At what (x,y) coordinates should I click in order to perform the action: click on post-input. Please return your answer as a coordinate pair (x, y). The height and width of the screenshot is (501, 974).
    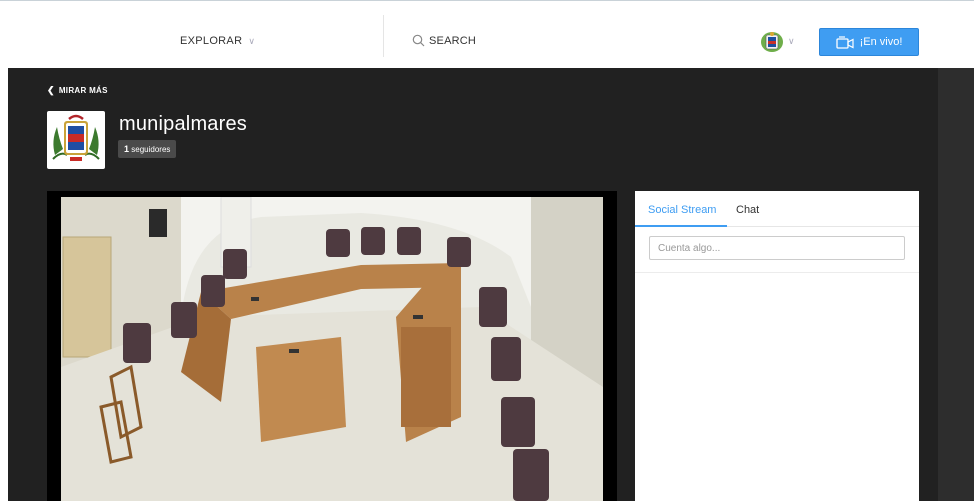
    Looking at the image, I should click on (777, 248).